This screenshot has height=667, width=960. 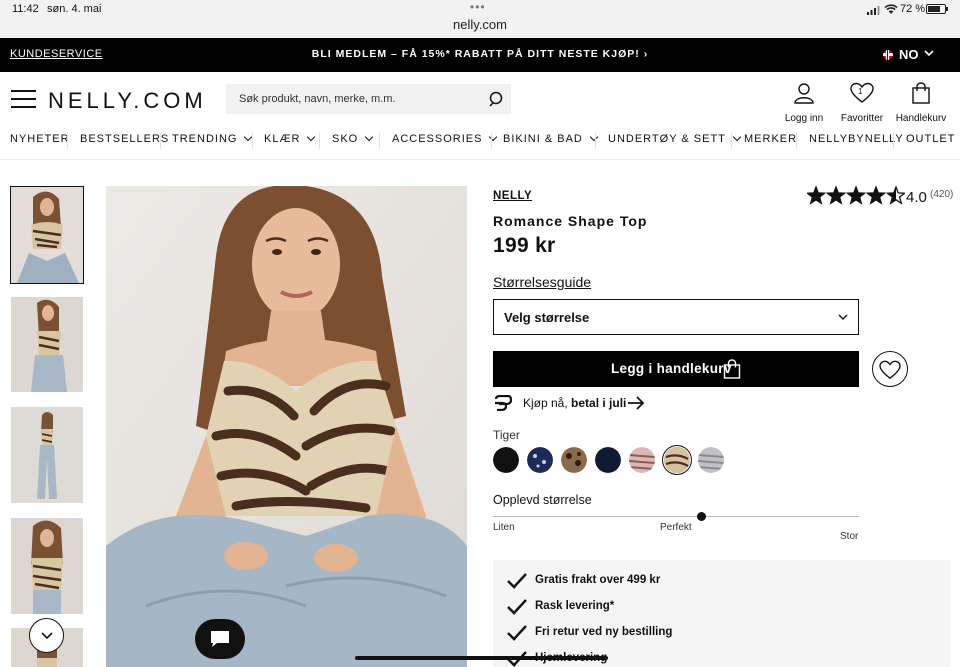 I want to click on nav-accessories: ACCESSORIES, so click(x=445, y=138).